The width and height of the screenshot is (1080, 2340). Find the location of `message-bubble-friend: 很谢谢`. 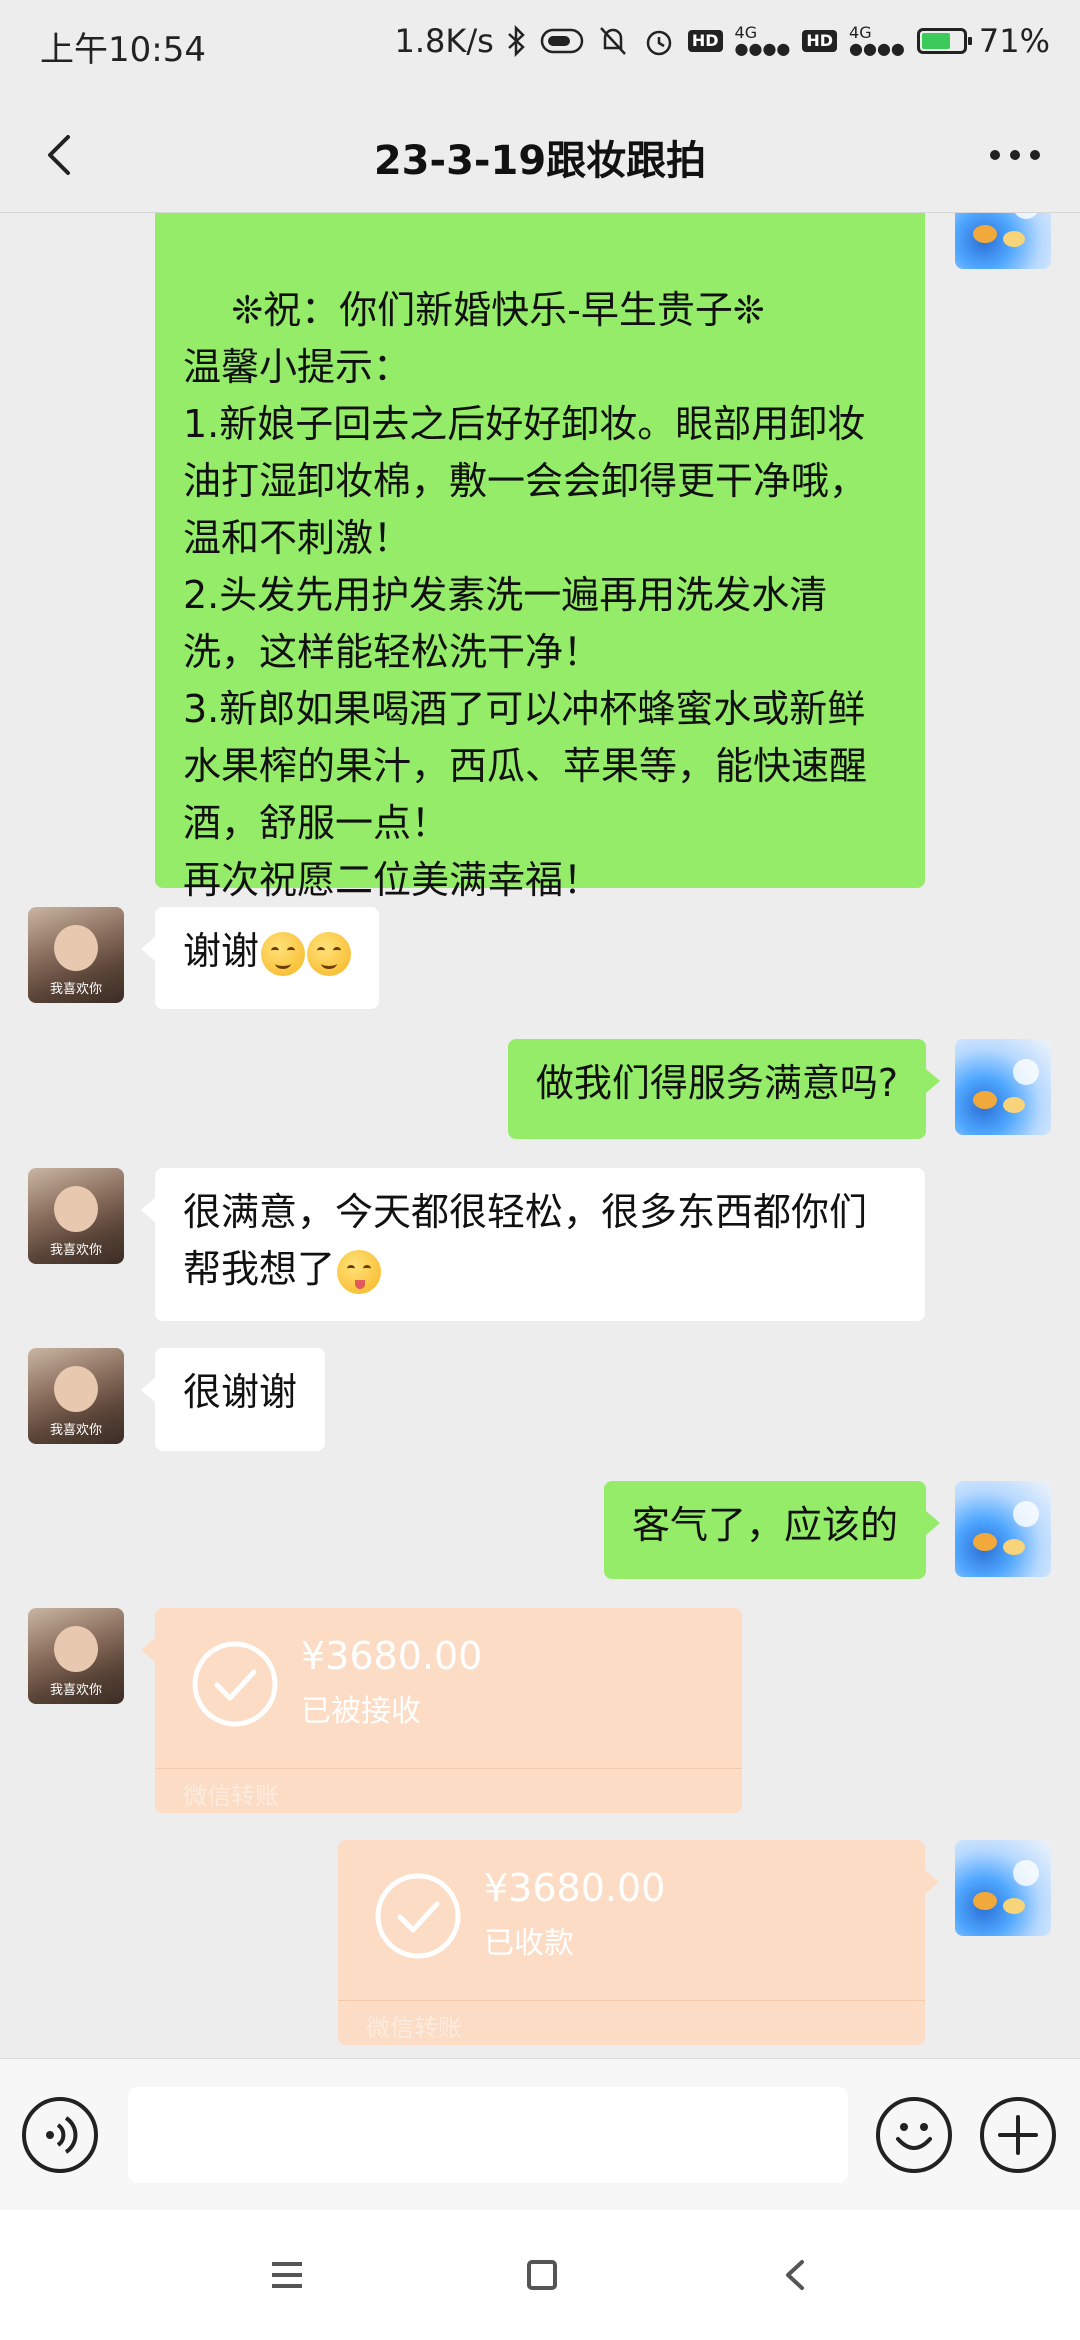

message-bubble-friend: 很谢谢 is located at coordinates (233, 1399).